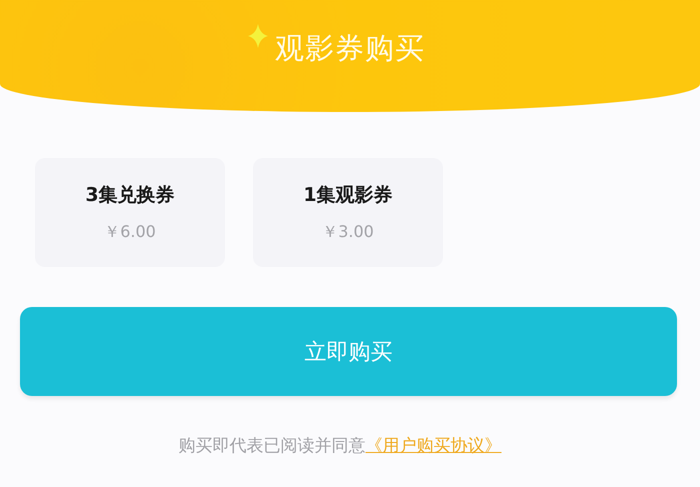 The width and height of the screenshot is (700, 487). Describe the element at coordinates (272, 446) in the screenshot. I see `agreement-text: 购买即代表已阅读并同意` at that location.